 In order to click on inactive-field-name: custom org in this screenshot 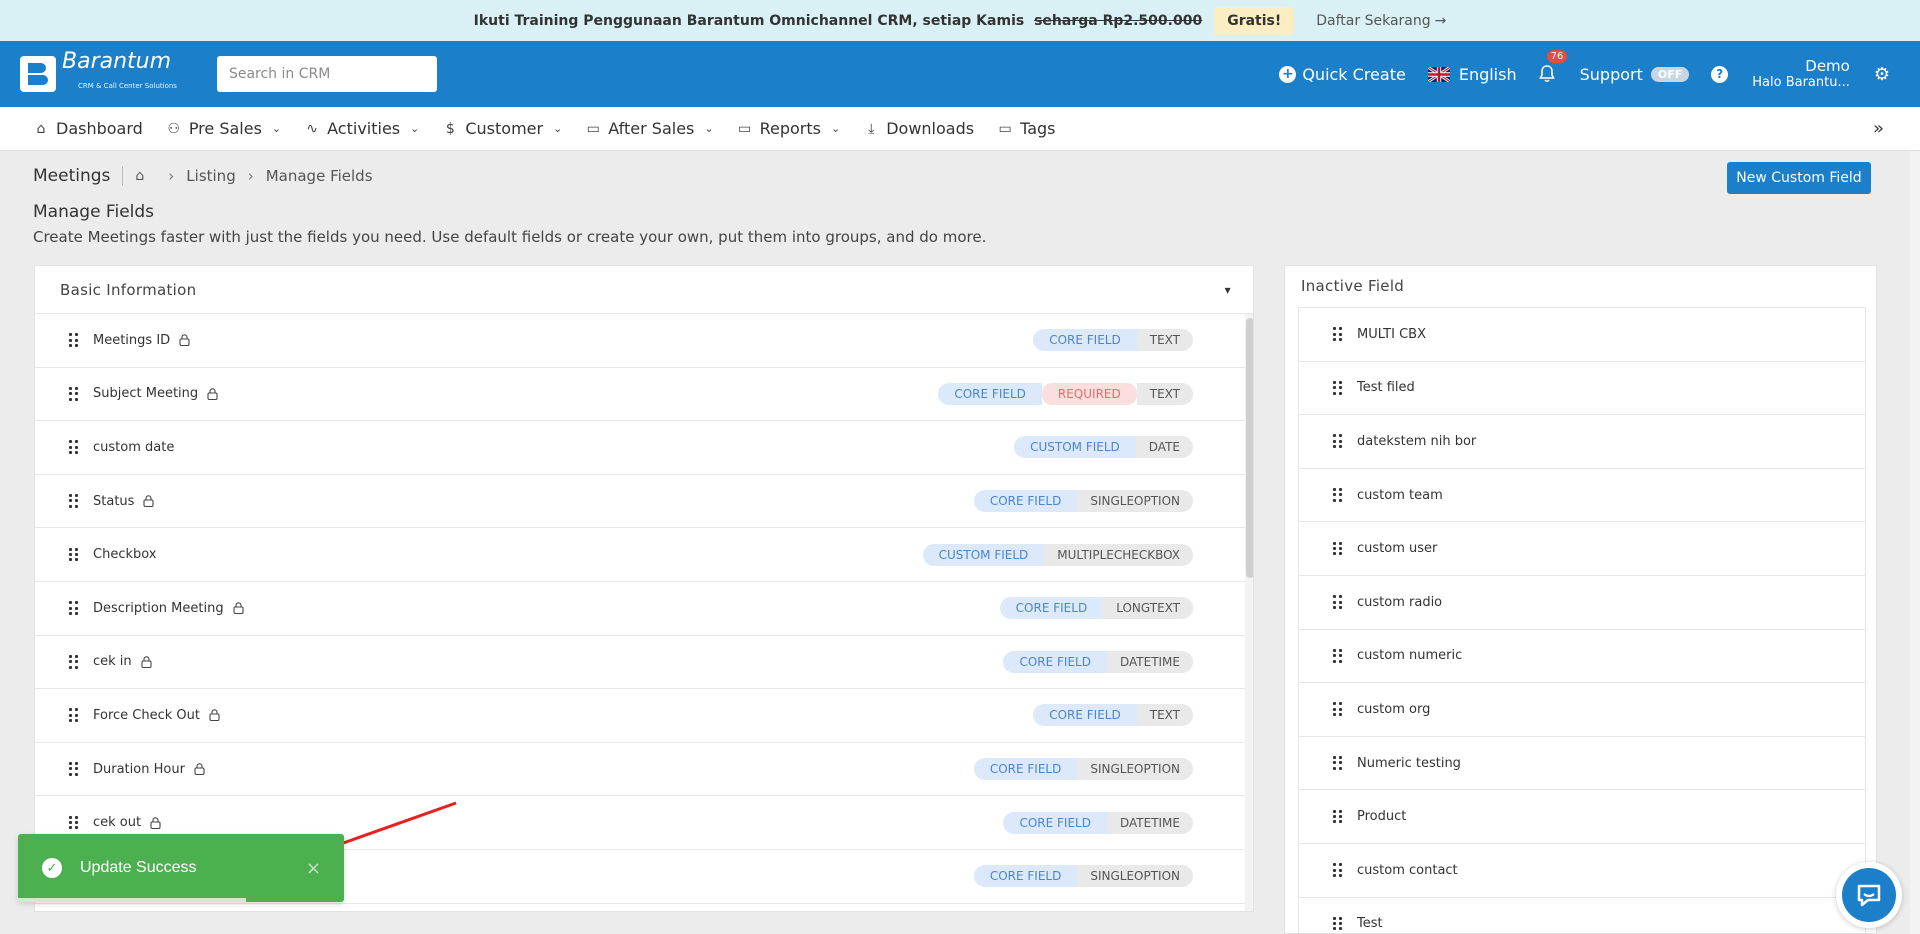, I will do `click(1394, 709)`.